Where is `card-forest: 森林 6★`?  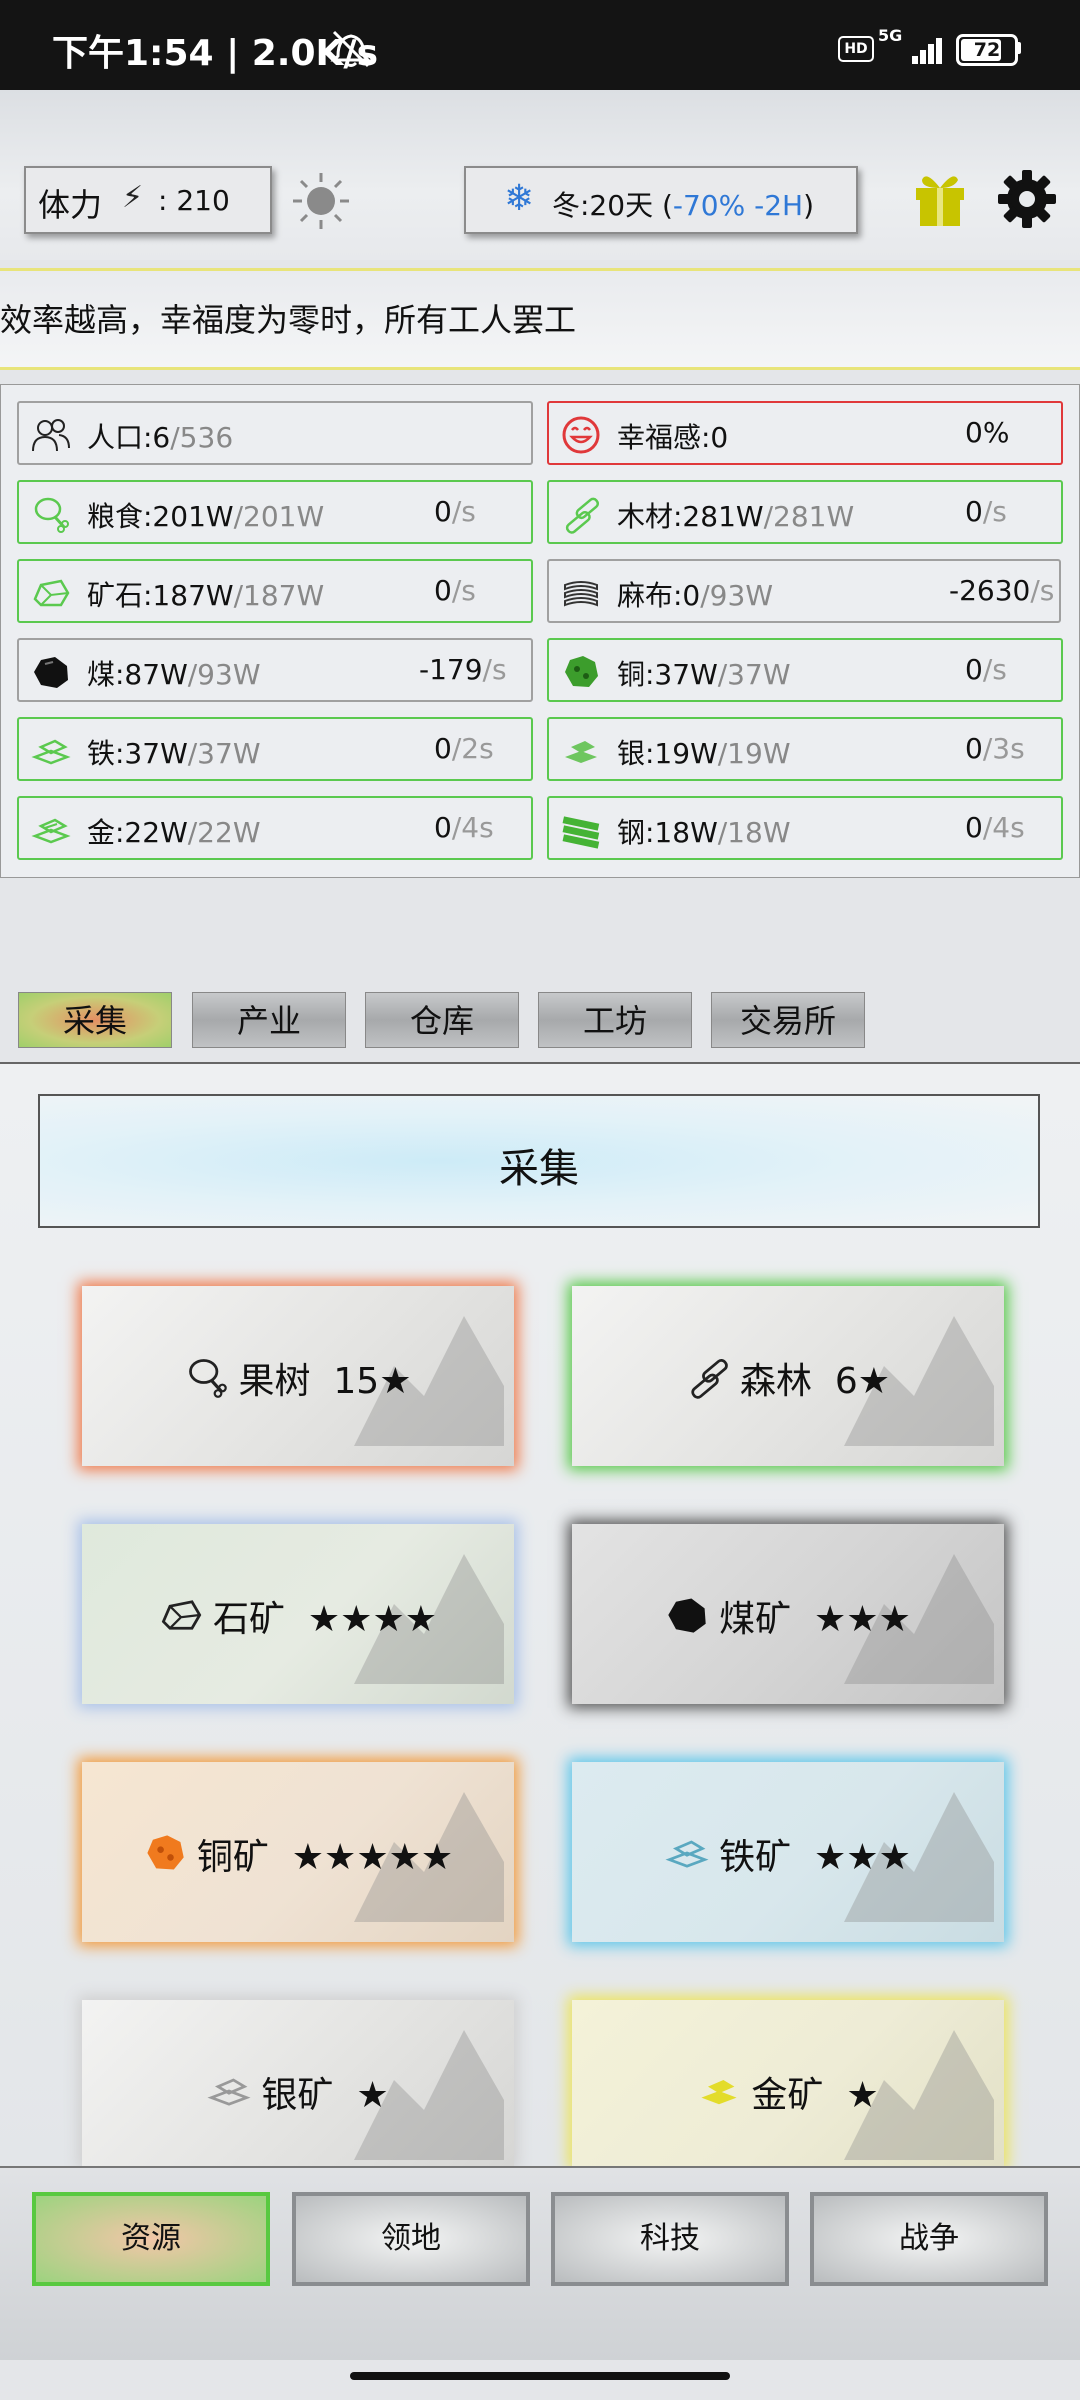
card-forest: 森林 6★ is located at coordinates (788, 1376).